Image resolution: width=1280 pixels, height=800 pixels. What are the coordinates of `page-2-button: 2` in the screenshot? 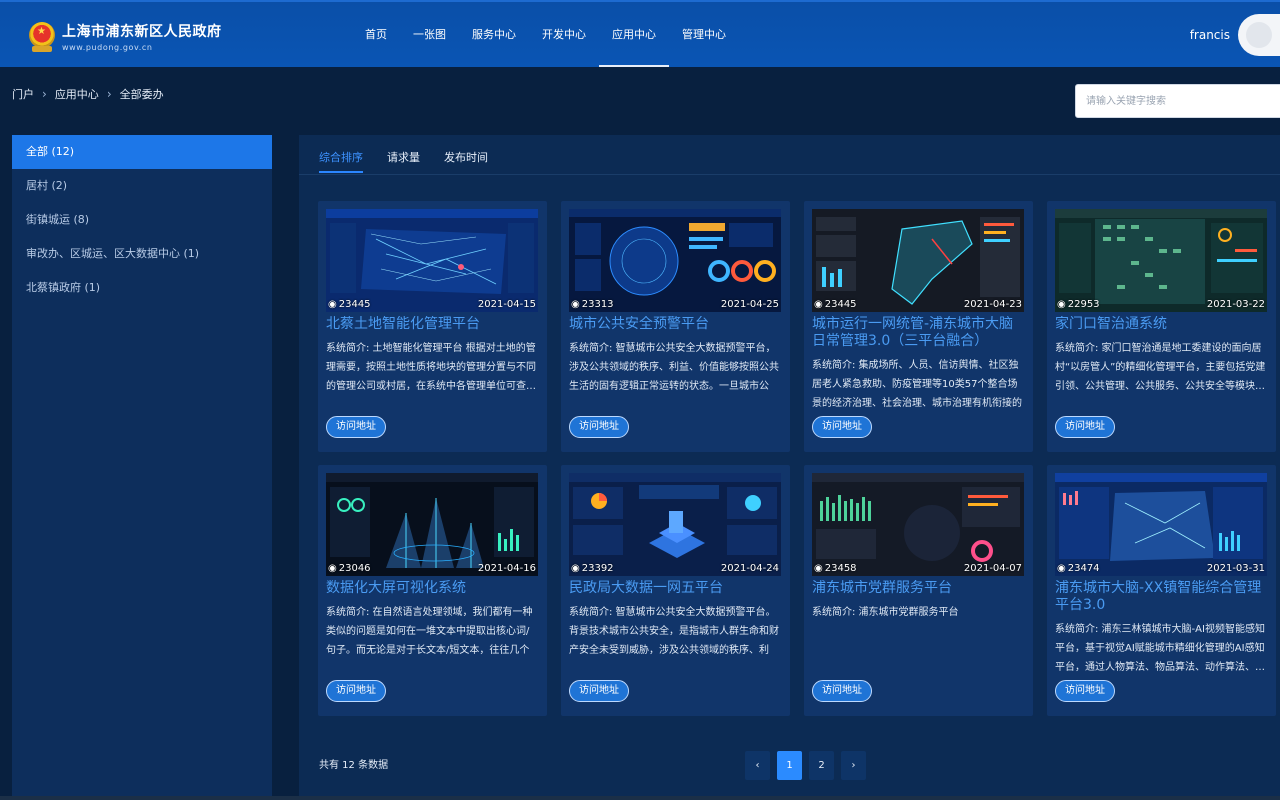 It's located at (821, 765).